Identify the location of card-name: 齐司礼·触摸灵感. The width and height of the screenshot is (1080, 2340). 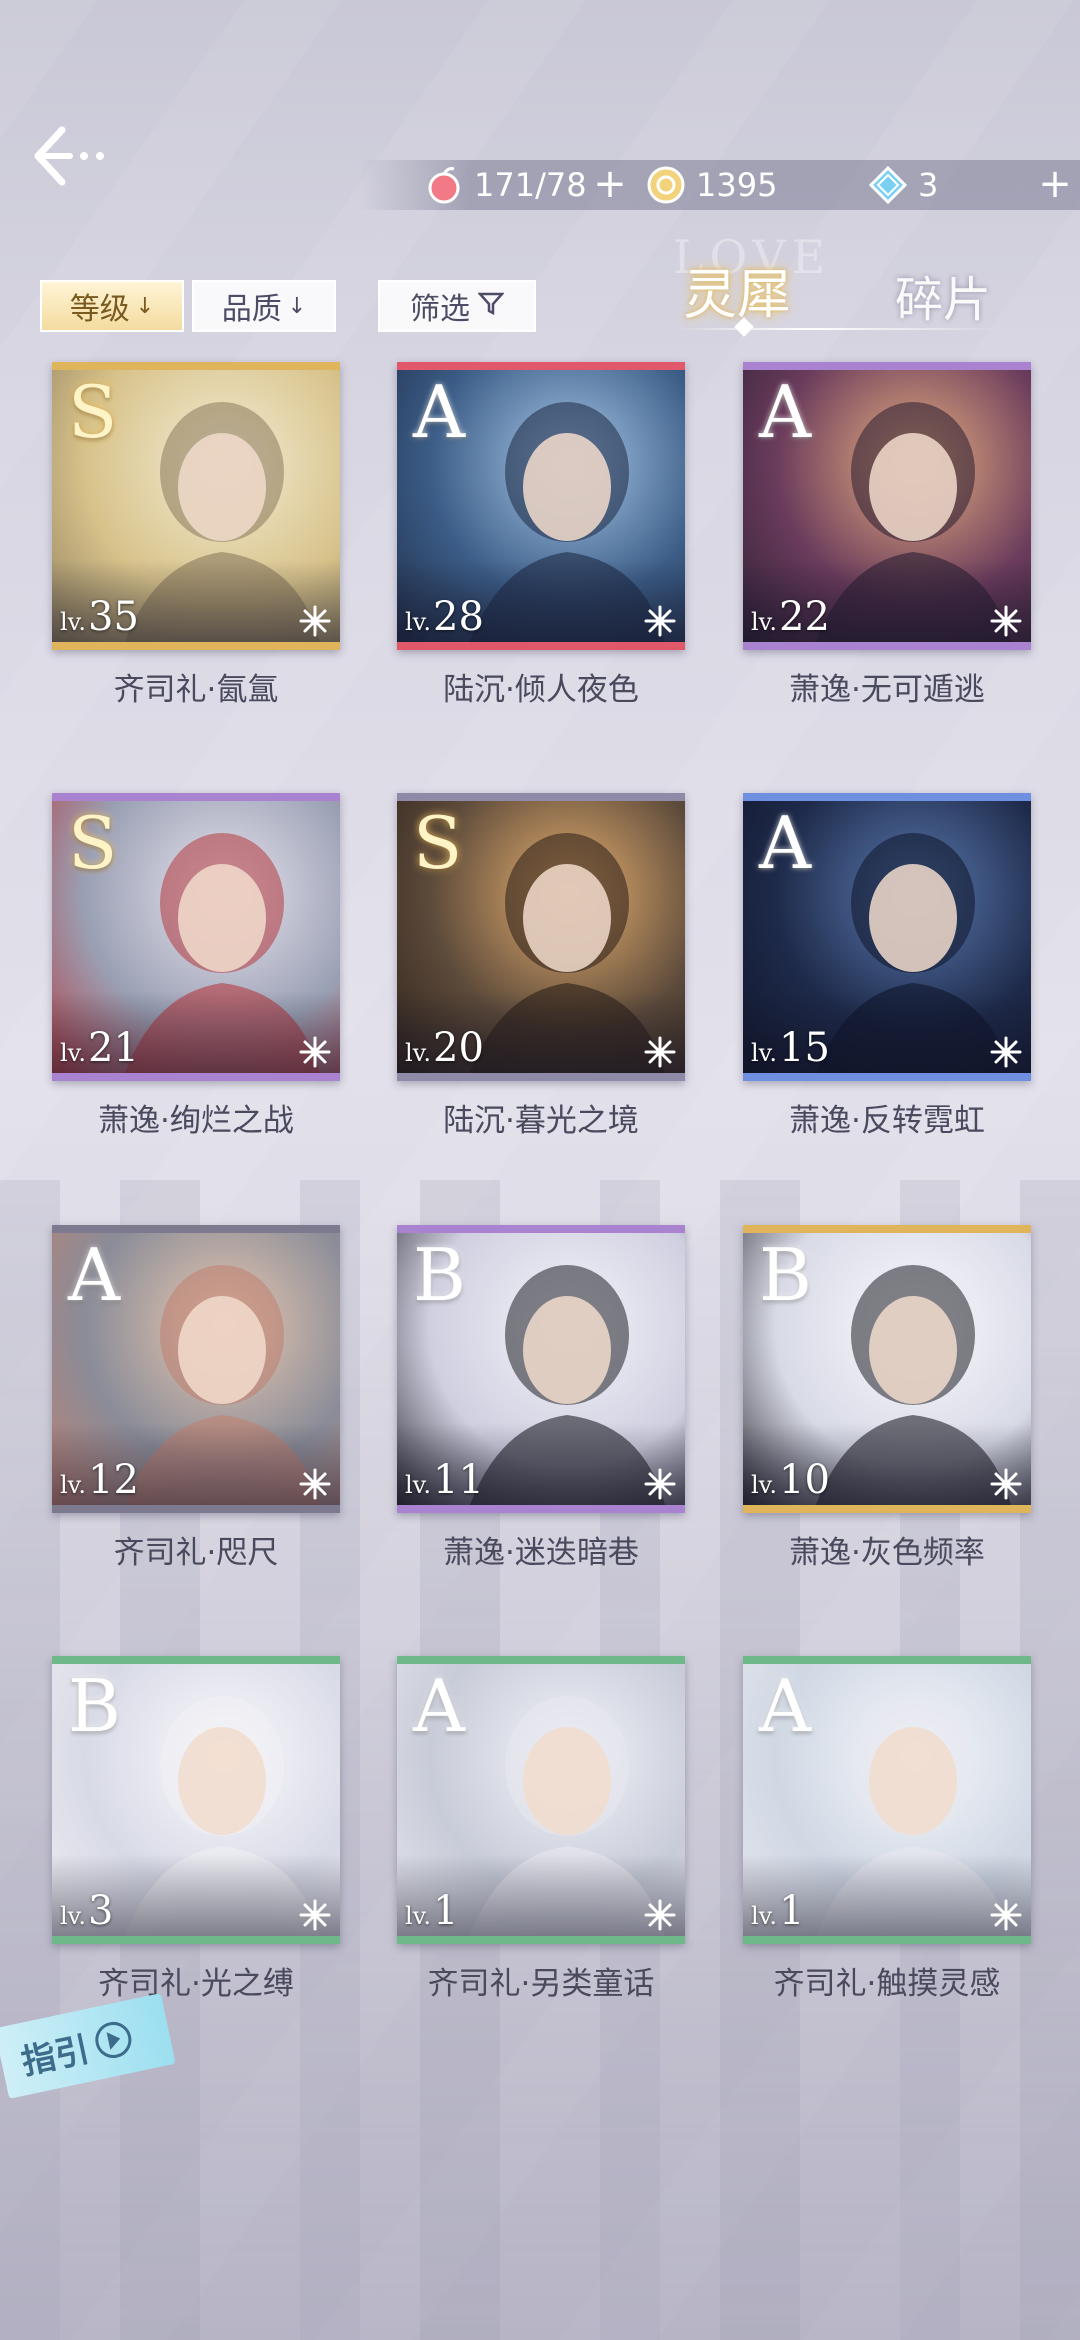
(887, 1984).